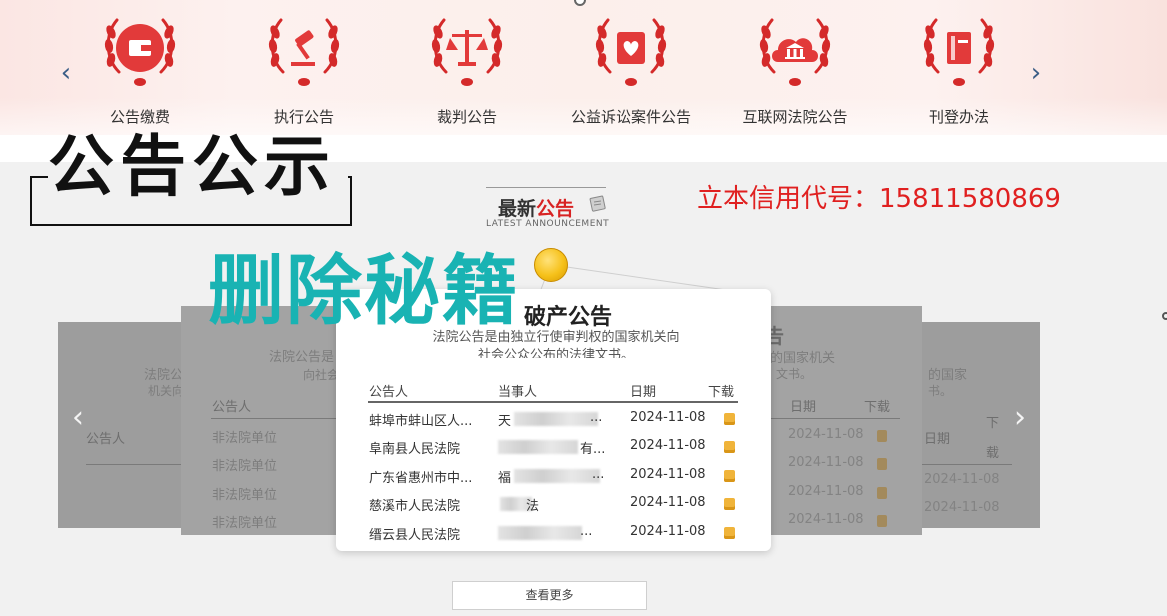 The height and width of the screenshot is (616, 1167). What do you see at coordinates (505, 478) in the screenshot?
I see `row-party: 福` at bounding box center [505, 478].